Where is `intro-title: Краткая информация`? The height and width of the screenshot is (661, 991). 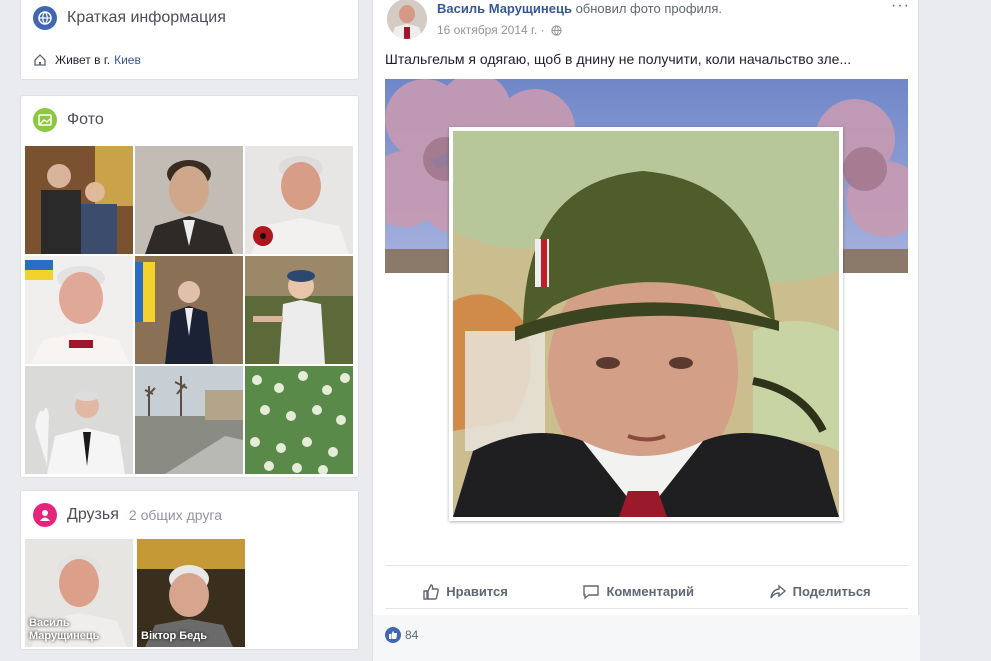
intro-title: Краткая информация is located at coordinates (146, 18).